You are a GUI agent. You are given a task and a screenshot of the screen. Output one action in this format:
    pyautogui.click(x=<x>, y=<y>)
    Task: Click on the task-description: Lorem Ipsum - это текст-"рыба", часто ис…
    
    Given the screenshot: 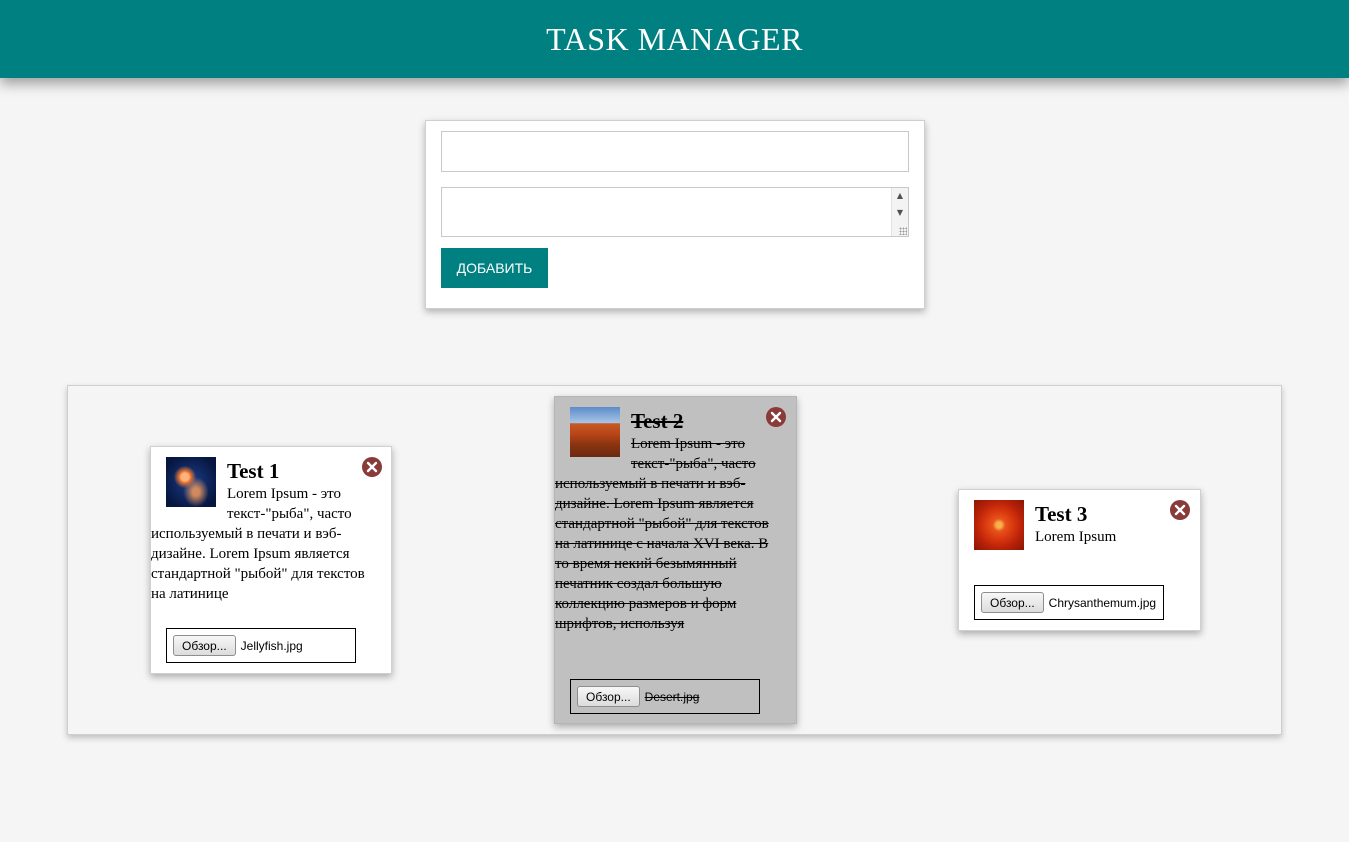 What is the action you would take?
    pyautogui.click(x=662, y=534)
    